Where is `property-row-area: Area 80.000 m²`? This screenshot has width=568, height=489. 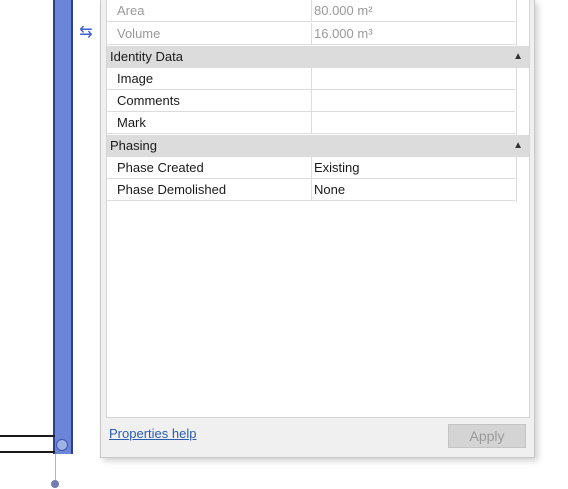 property-row-area: Area 80.000 m² is located at coordinates (311, 11).